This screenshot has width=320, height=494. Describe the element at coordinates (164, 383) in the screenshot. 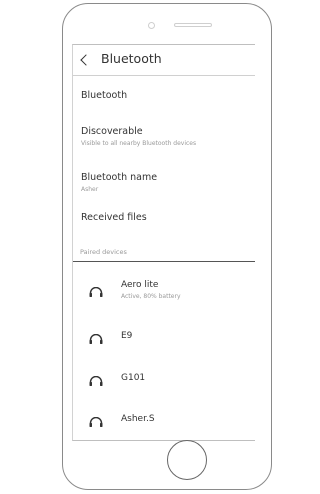

I see `device-item-g101: G101` at that location.